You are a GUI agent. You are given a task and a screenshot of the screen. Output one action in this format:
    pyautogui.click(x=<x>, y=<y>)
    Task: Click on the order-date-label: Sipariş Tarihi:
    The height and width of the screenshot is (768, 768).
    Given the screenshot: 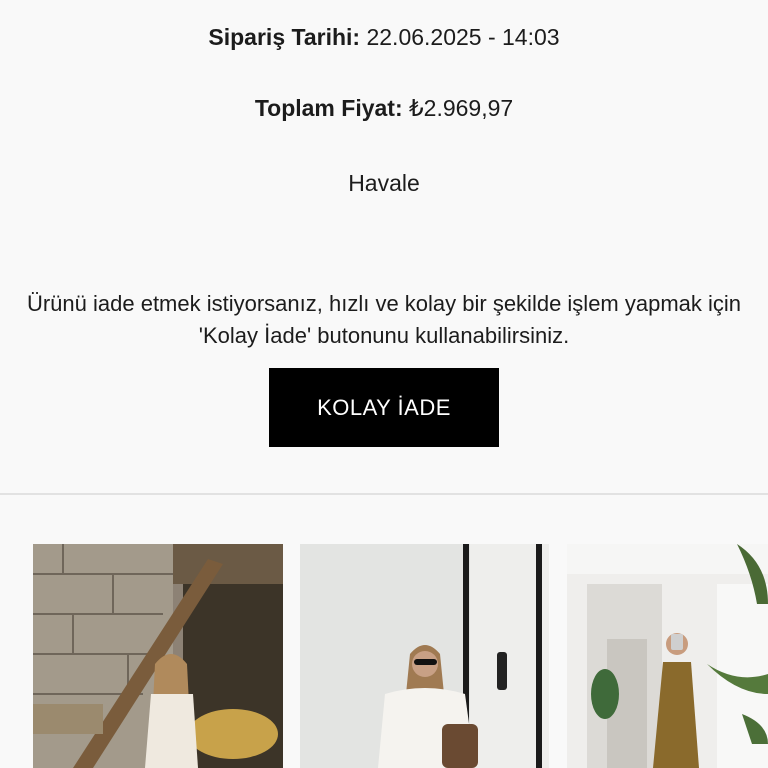 What is the action you would take?
    pyautogui.click(x=284, y=37)
    